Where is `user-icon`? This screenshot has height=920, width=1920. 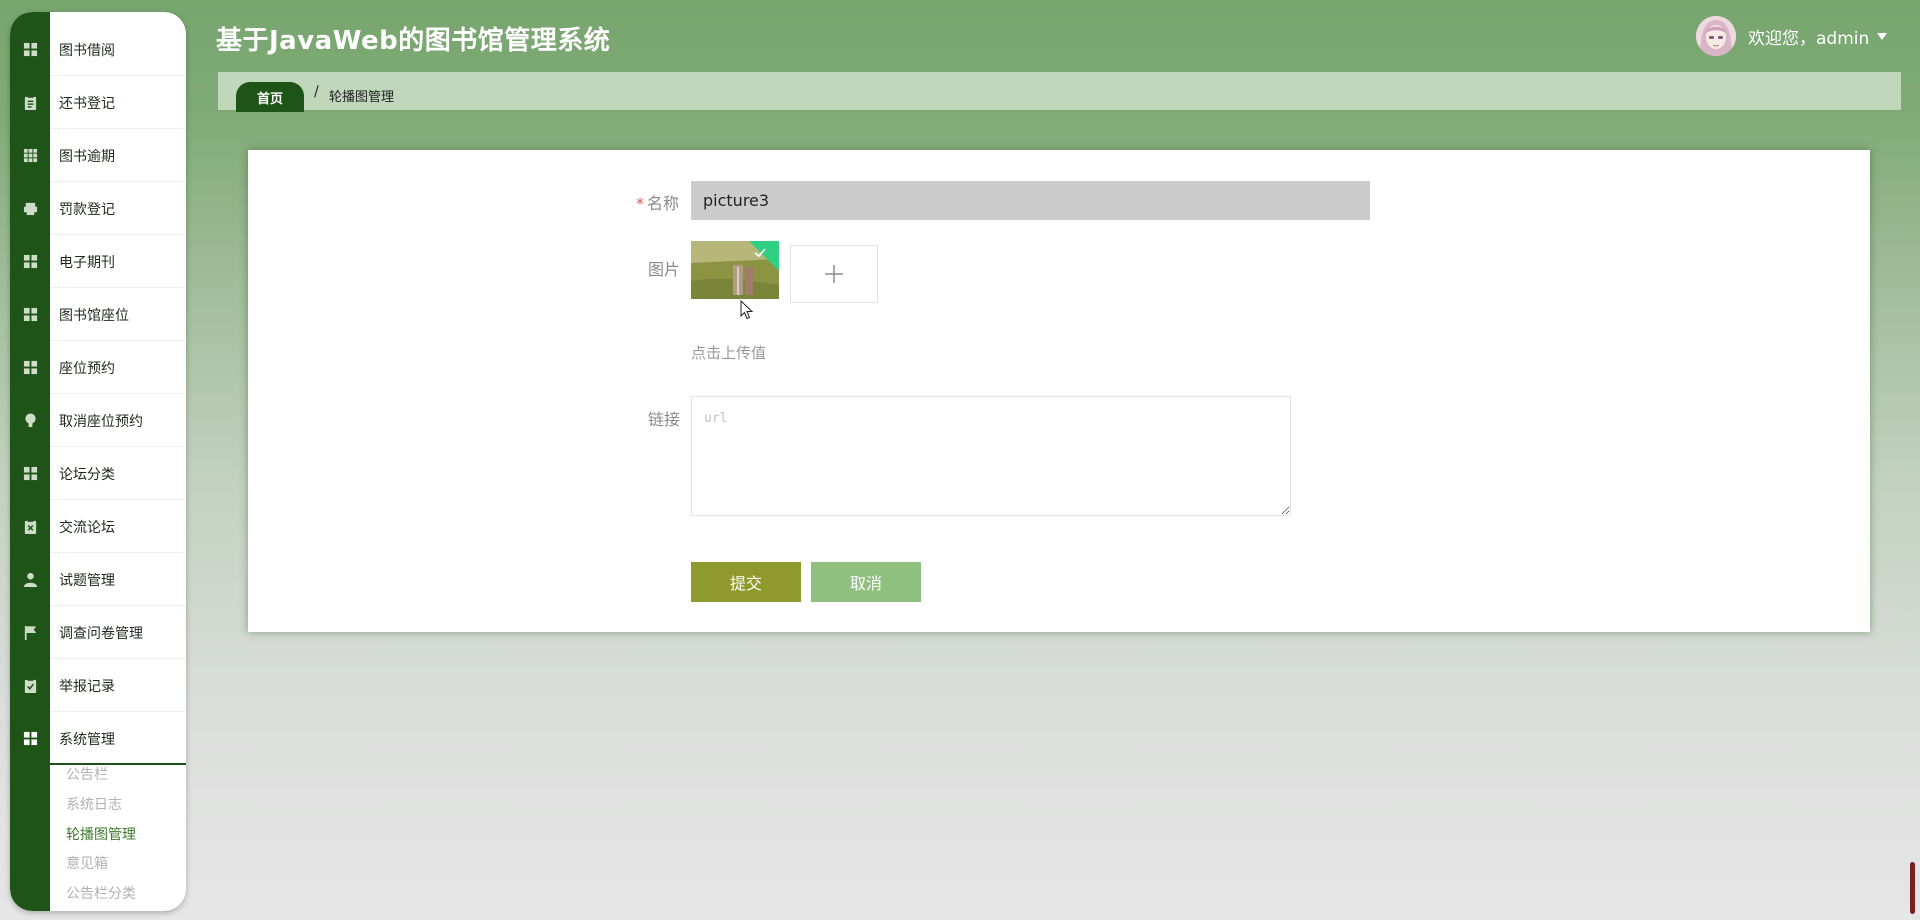 user-icon is located at coordinates (30, 579).